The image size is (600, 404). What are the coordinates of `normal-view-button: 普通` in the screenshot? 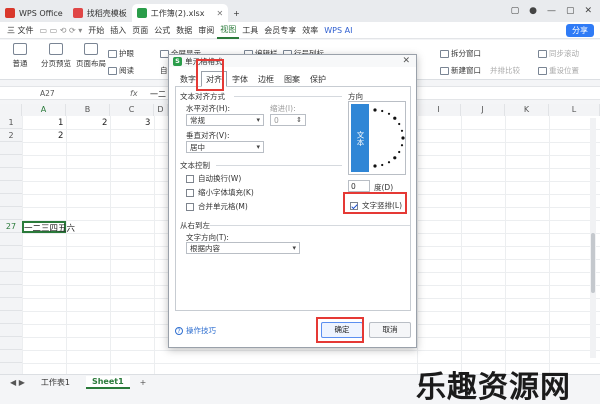 It's located at (20, 56).